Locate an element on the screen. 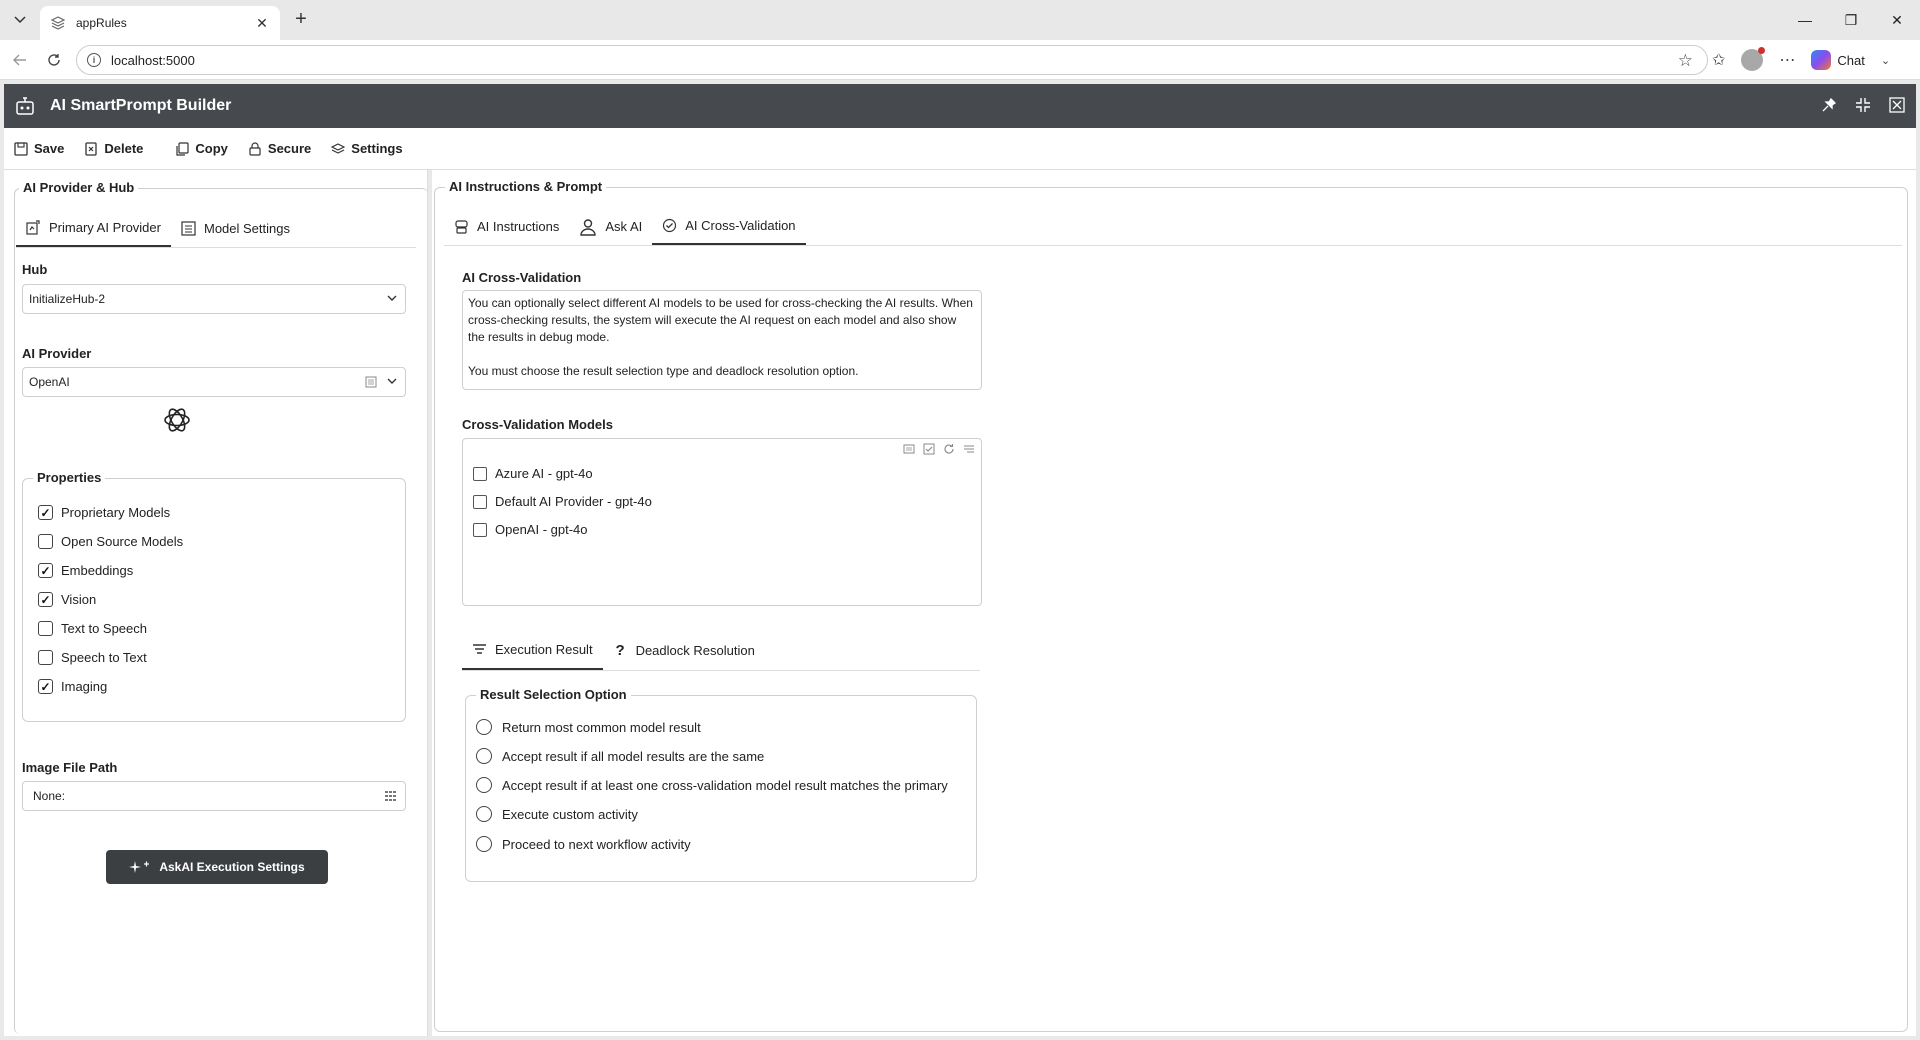 Image resolution: width=1920 pixels, height=1040 pixels. tab-model-settings-label: Model Settings is located at coordinates (246, 228).